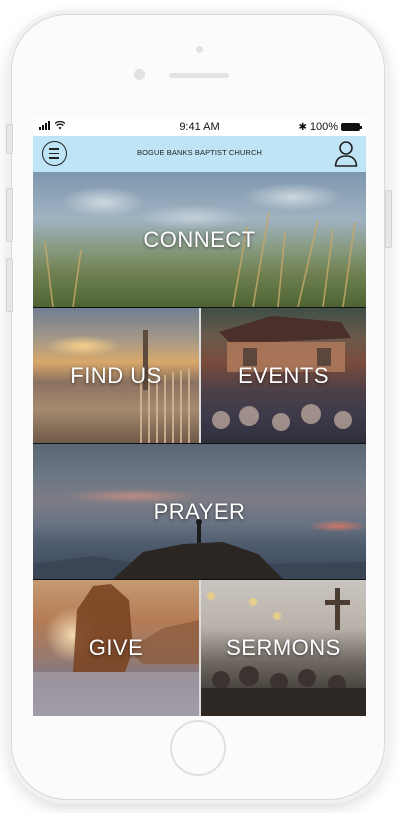 The height and width of the screenshot is (813, 407). What do you see at coordinates (388, 219) in the screenshot?
I see `power-button` at bounding box center [388, 219].